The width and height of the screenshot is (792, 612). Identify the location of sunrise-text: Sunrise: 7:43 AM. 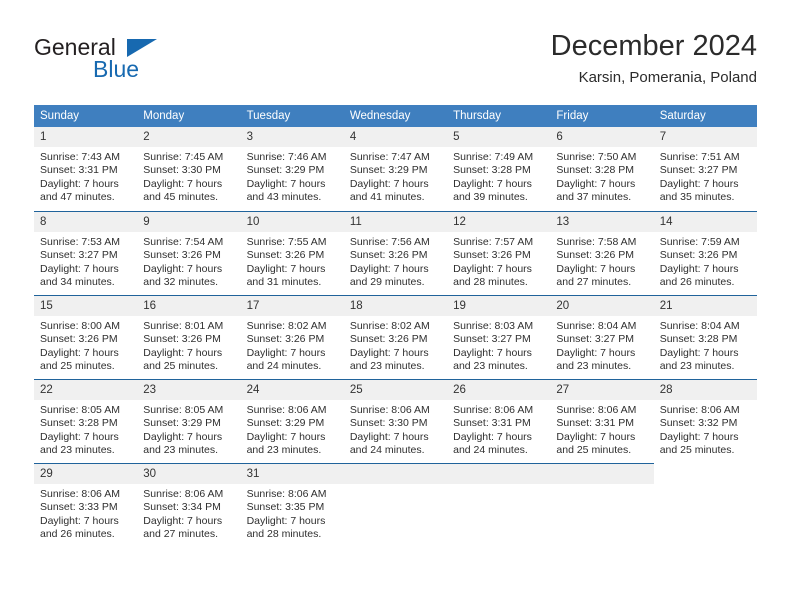
(80, 157).